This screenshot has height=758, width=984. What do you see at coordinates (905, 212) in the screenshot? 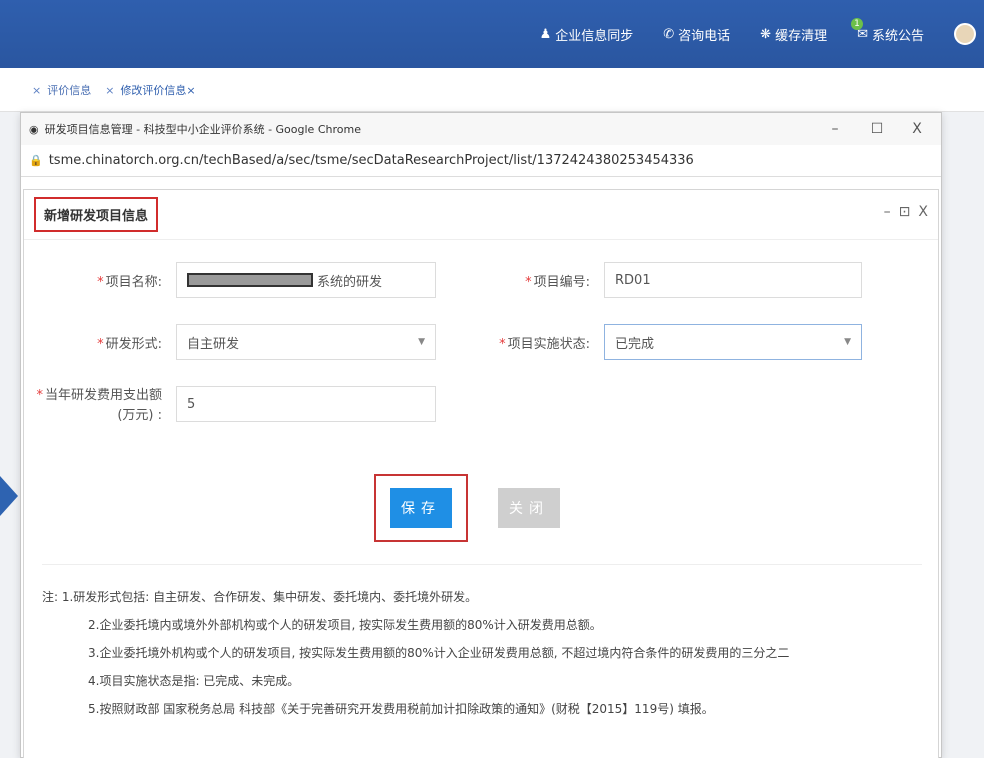
I see `dialog-maximize-button: ⊡` at bounding box center [905, 212].